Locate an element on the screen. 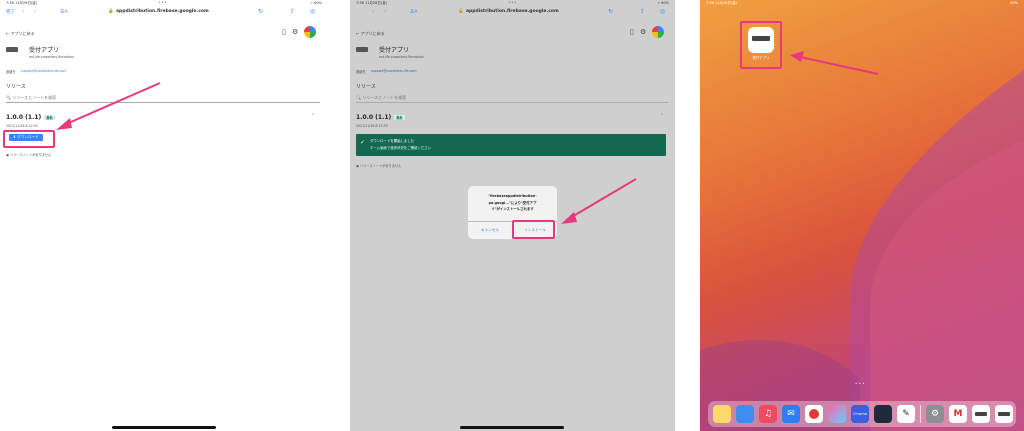  chrome-icon: Chrome is located at coordinates (860, 414).